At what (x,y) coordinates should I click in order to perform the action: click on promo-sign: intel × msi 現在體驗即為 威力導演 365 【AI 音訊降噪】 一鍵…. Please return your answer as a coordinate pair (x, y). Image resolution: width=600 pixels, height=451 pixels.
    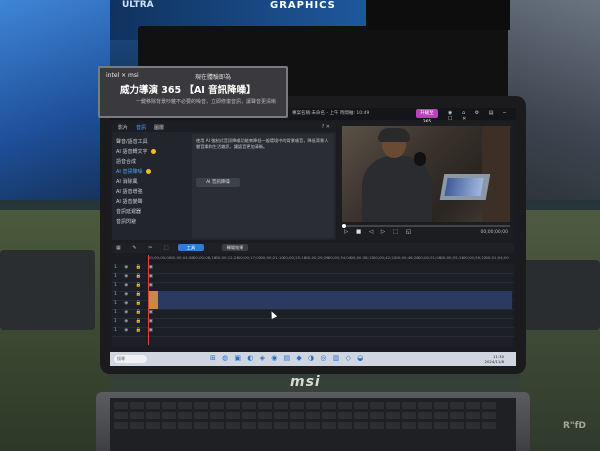
    Looking at the image, I should click on (193, 92).